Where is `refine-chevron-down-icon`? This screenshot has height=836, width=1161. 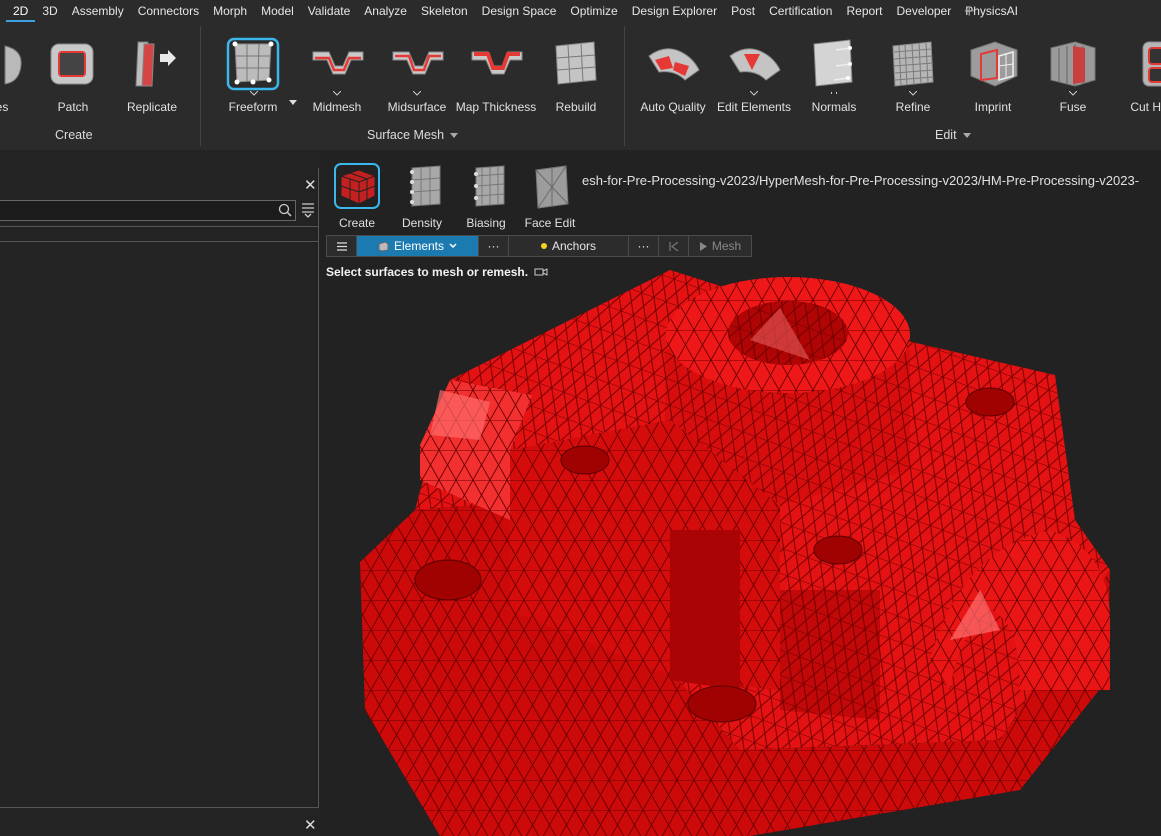
refine-chevron-down-icon is located at coordinates (913, 94).